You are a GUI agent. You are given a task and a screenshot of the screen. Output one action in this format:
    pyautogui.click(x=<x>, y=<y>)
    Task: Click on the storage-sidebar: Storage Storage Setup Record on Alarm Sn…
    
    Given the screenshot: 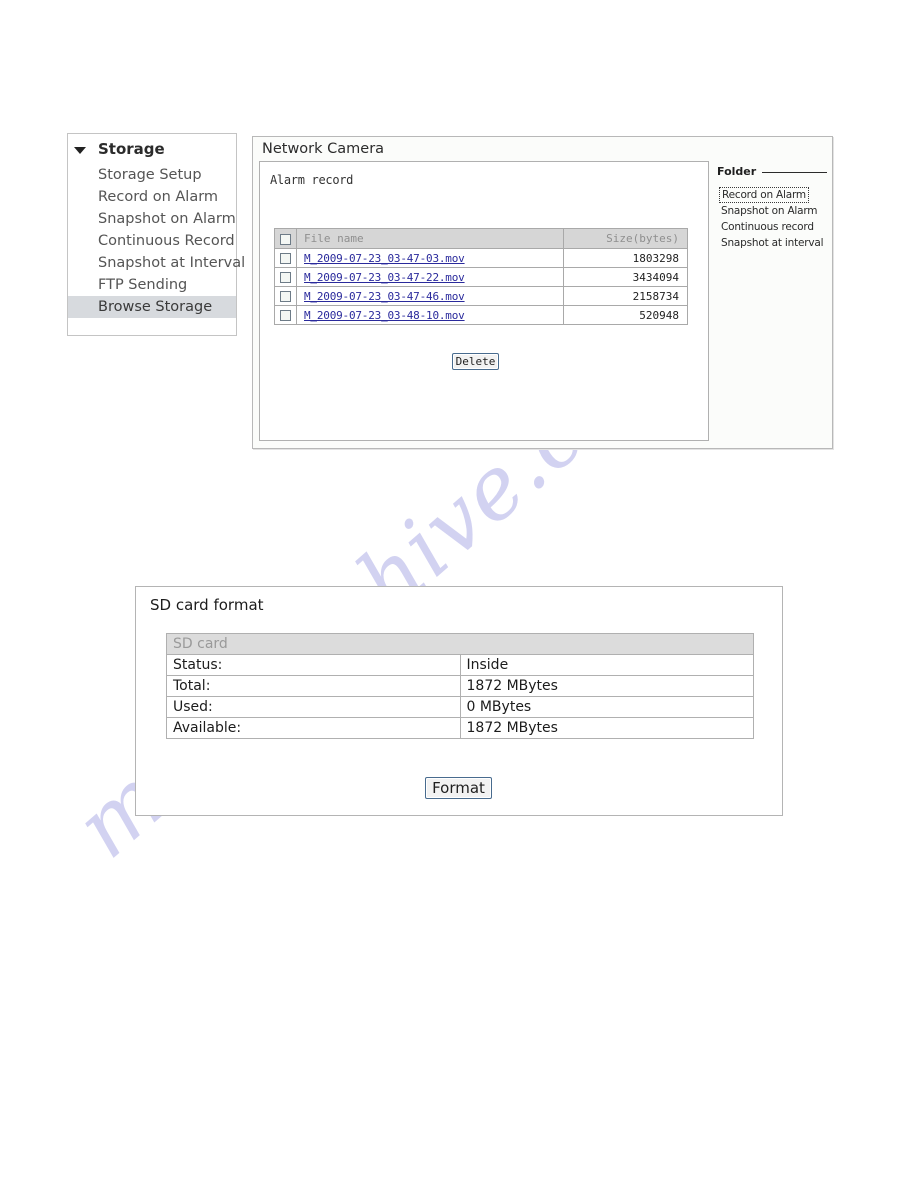 What is the action you would take?
    pyautogui.click(x=156, y=234)
    